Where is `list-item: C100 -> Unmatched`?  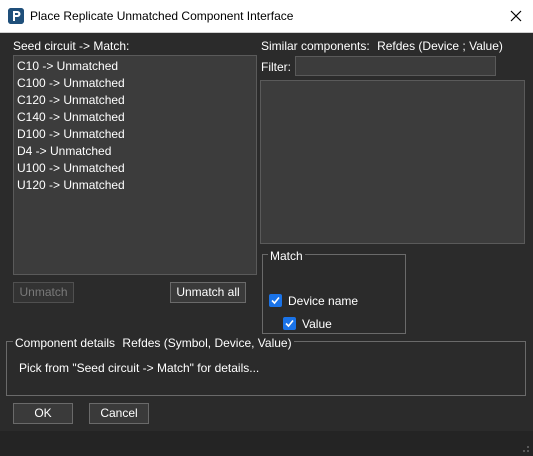
list-item: C100 -> Unmatched is located at coordinates (135, 83).